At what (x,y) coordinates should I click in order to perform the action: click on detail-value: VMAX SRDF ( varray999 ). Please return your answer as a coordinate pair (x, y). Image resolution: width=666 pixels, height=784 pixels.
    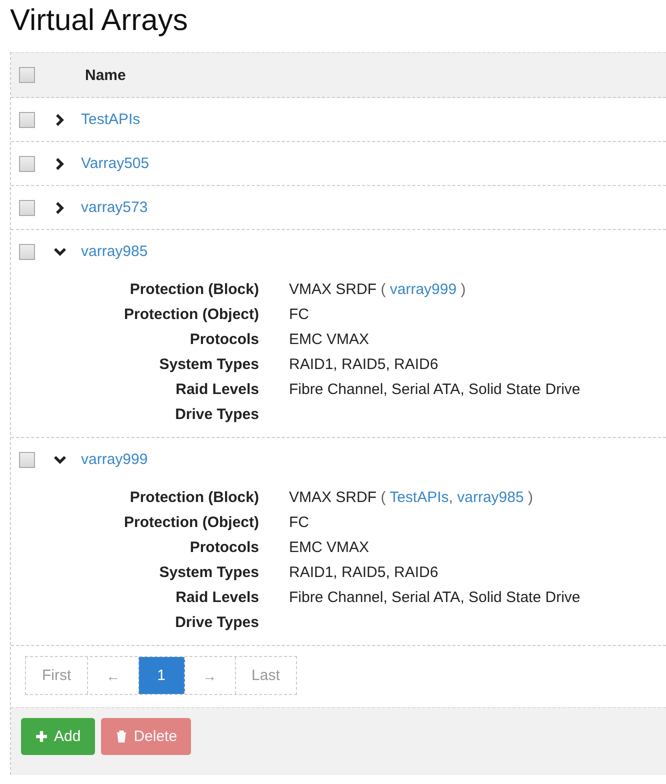
    Looking at the image, I should click on (378, 289).